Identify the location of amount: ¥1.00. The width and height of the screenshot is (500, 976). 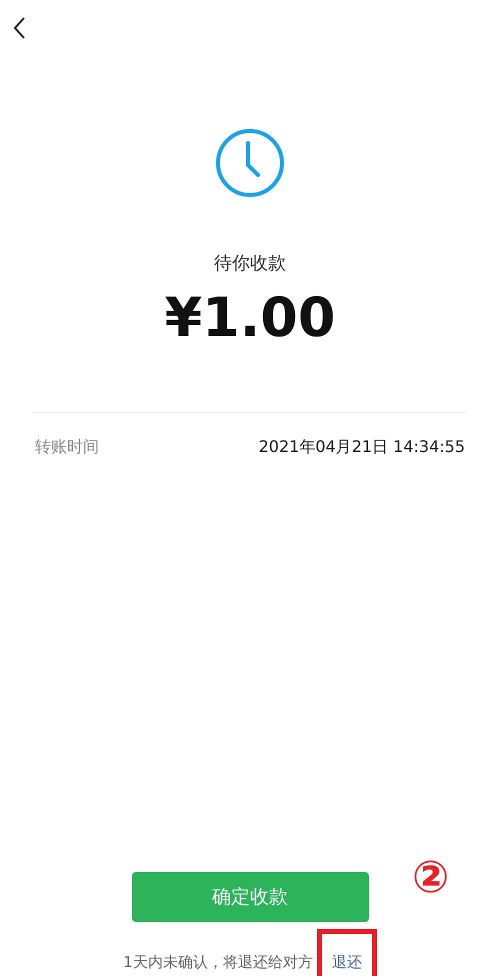
(250, 318).